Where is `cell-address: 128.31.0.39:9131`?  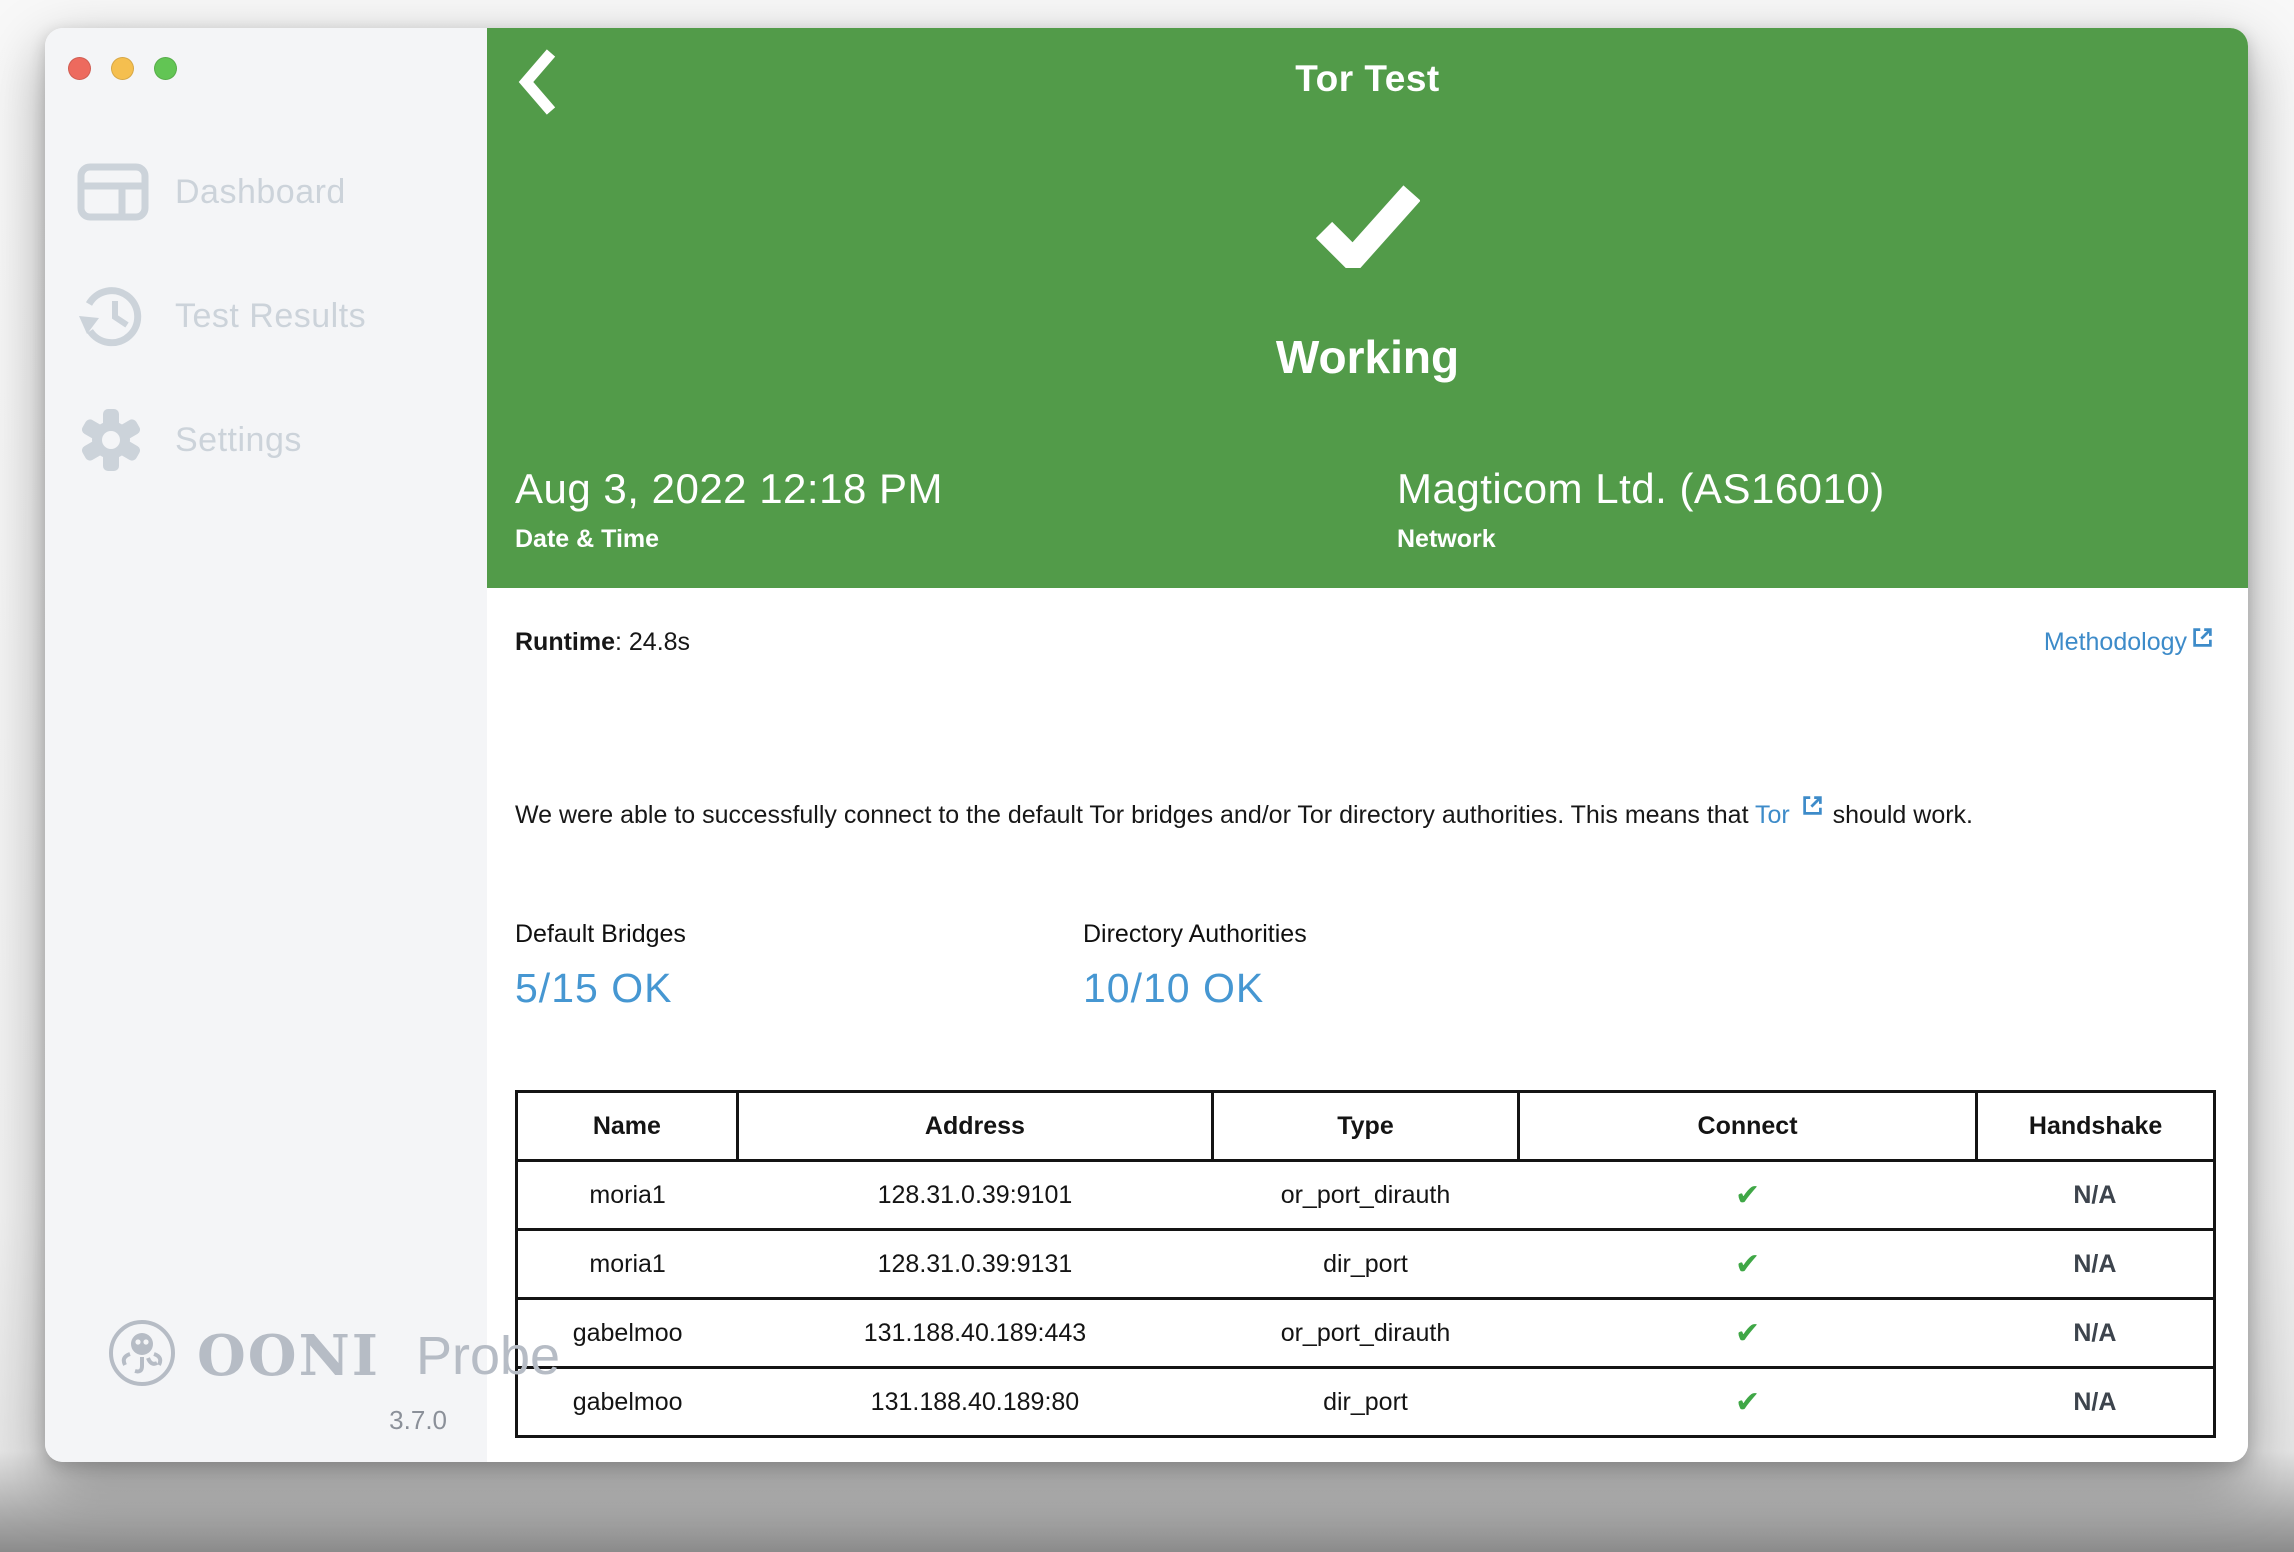
cell-address: 128.31.0.39:9131 is located at coordinates (975, 1264).